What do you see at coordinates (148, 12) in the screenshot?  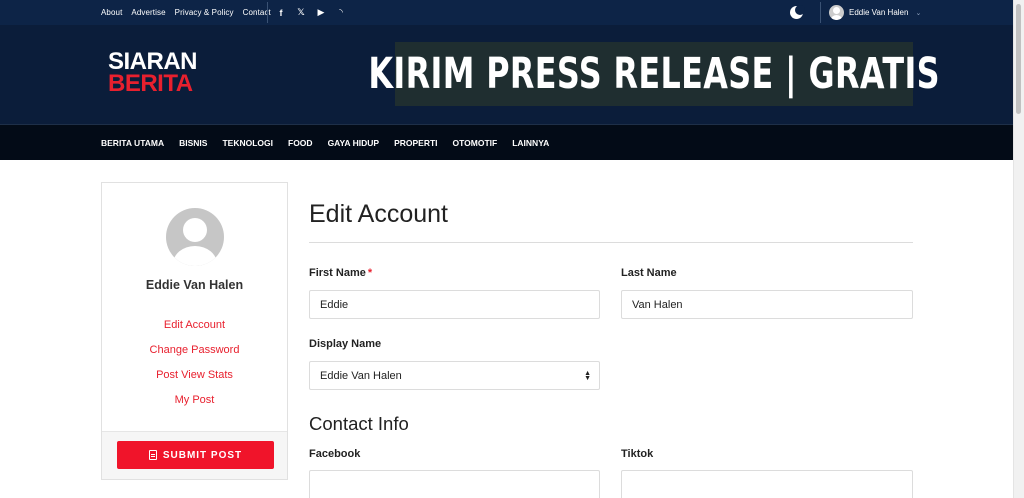 I see `top-link-advertise: Advertise` at bounding box center [148, 12].